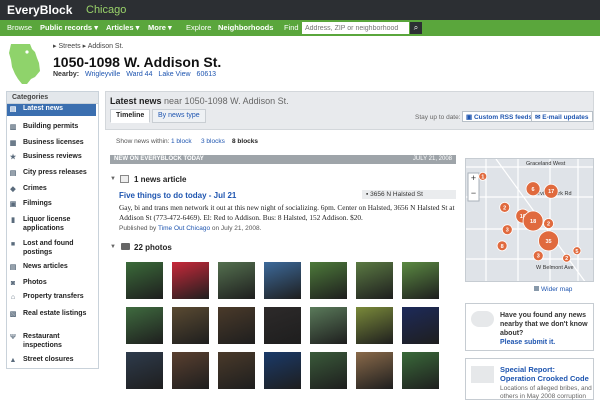  What do you see at coordinates (283, 159) in the screenshot?
I see `section-date-bar: NEW ON EVERYBLOCK TODAY JULY 21, 2008` at bounding box center [283, 159].